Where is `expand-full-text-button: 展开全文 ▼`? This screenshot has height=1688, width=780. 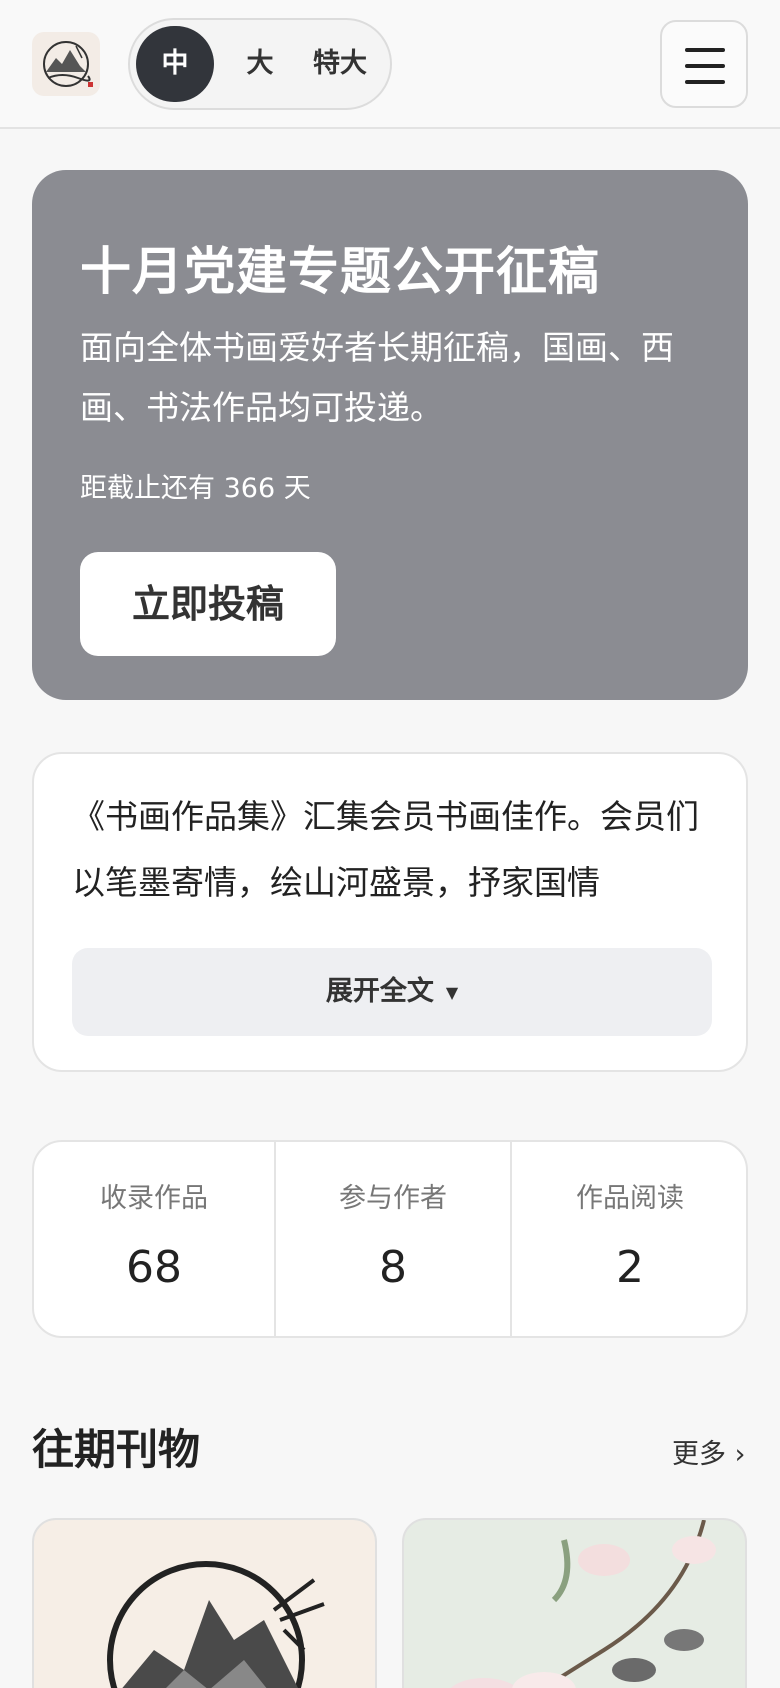
expand-full-text-button: 展开全文 ▼ is located at coordinates (392, 992).